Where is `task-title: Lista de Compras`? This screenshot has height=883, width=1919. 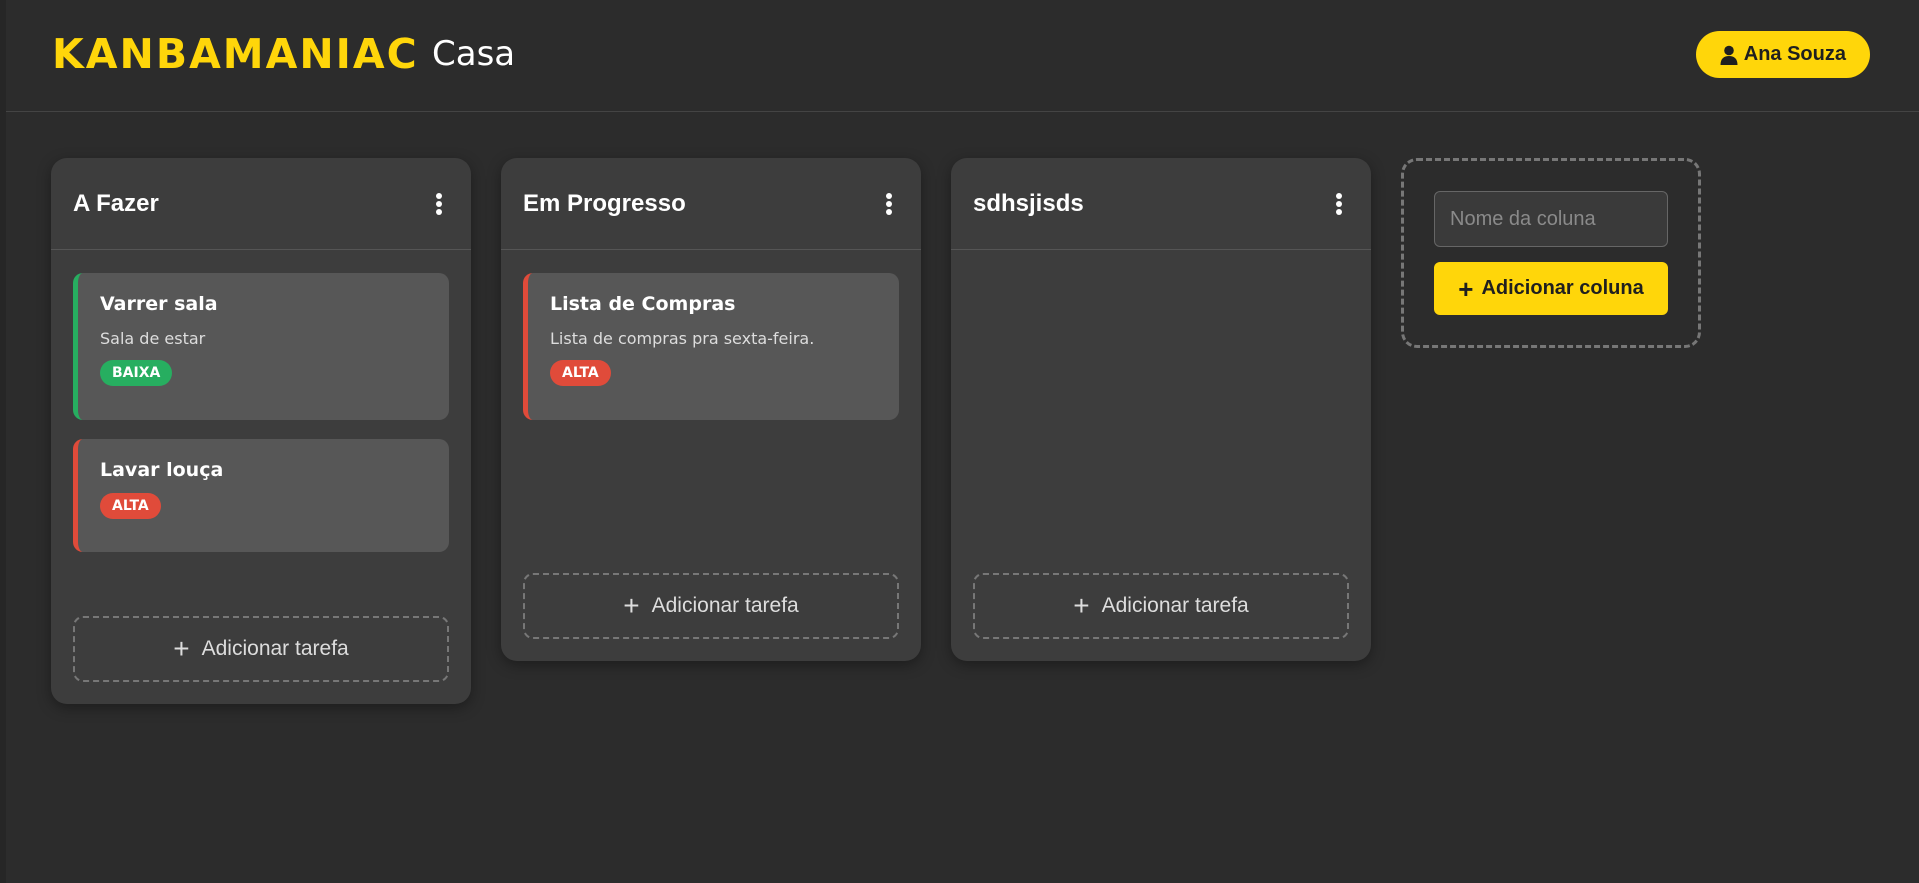 task-title: Lista de Compras is located at coordinates (643, 304).